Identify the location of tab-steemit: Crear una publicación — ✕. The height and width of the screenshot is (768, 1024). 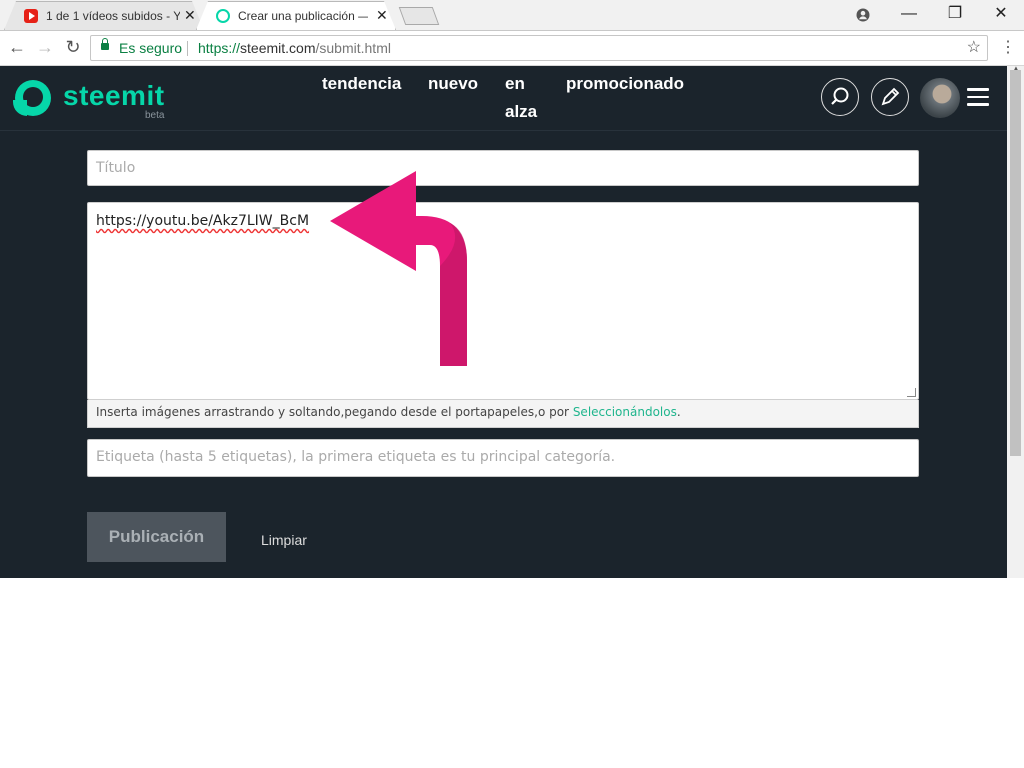
(296, 15).